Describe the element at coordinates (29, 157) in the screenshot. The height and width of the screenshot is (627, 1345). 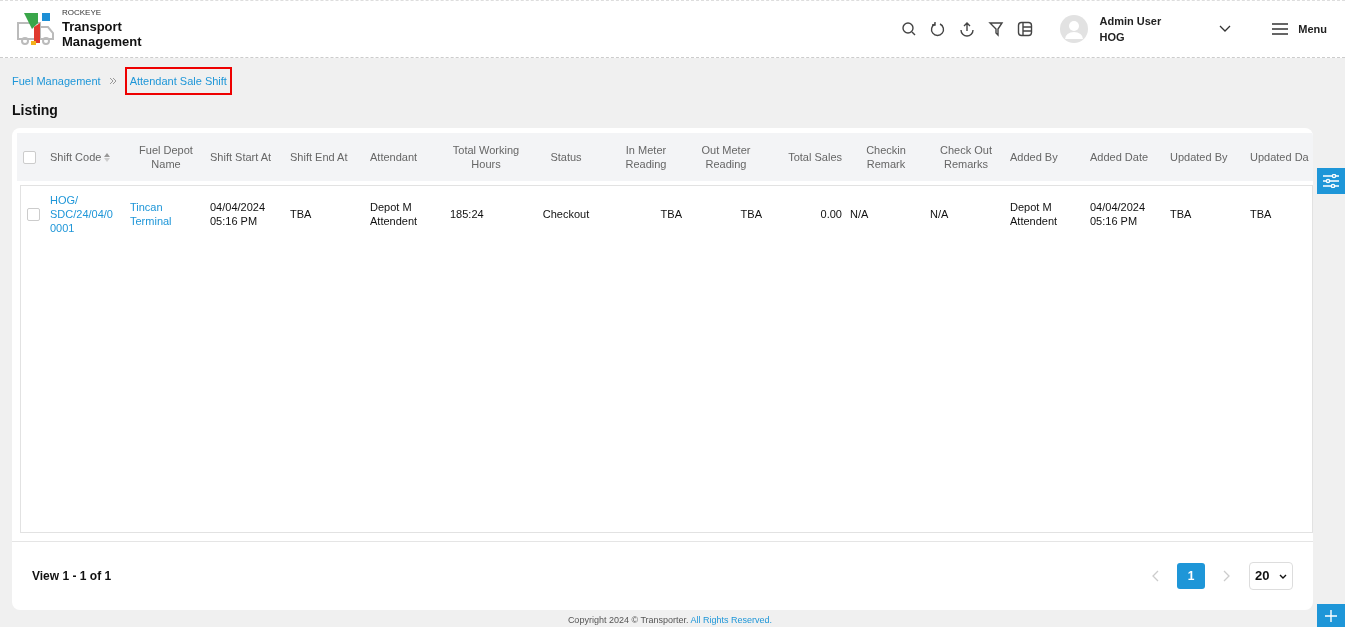
I see `select-all-checkbox` at that location.